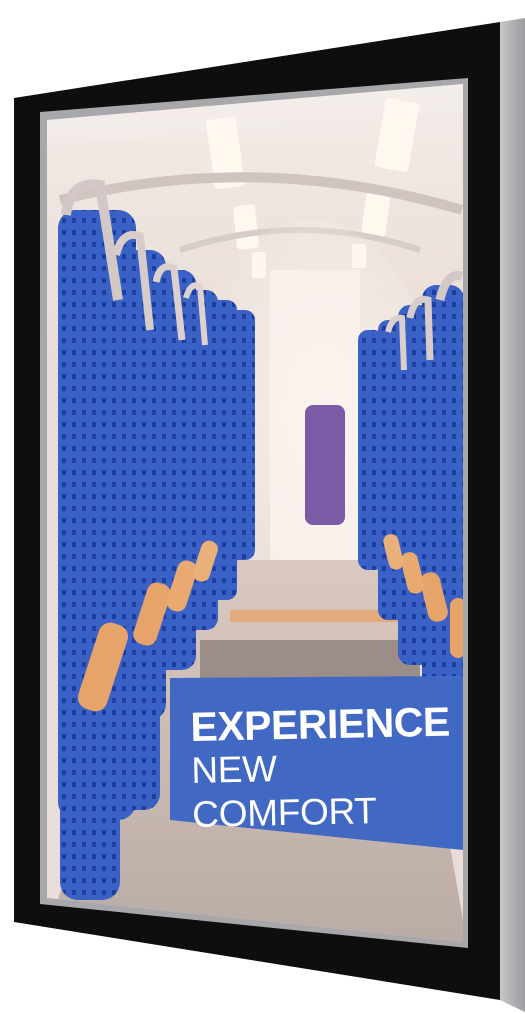 This screenshot has width=525, height=1014. What do you see at coordinates (283, 791) in the screenshot?
I see `headline-line-2: NEW COMFORT` at bounding box center [283, 791].